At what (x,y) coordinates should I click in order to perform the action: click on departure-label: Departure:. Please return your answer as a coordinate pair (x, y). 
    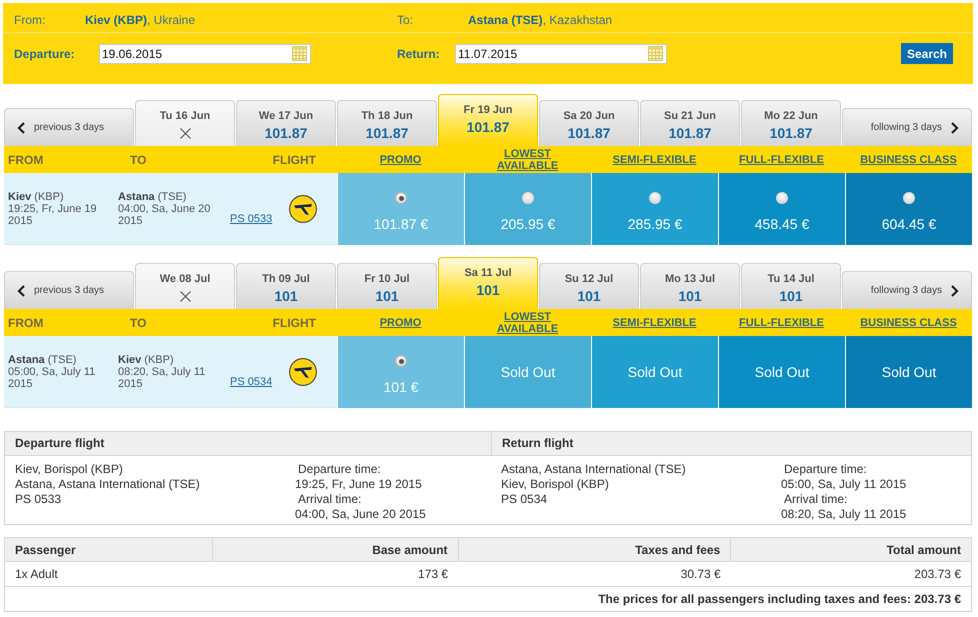
    Looking at the image, I should click on (45, 53).